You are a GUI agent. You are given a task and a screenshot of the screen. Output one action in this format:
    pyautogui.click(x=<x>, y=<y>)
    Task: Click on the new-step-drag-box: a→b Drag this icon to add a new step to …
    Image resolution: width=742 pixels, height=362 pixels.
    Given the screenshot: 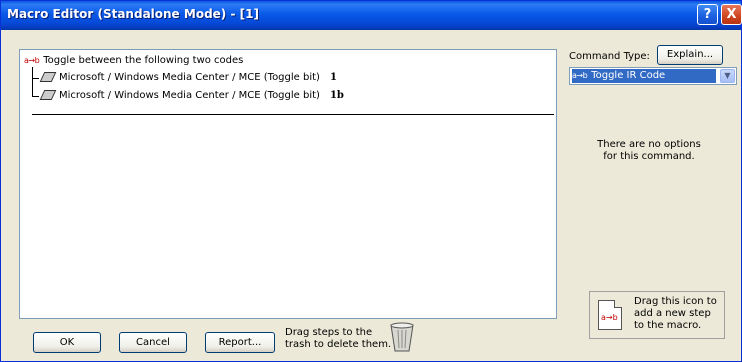 What is the action you would take?
    pyautogui.click(x=657, y=315)
    